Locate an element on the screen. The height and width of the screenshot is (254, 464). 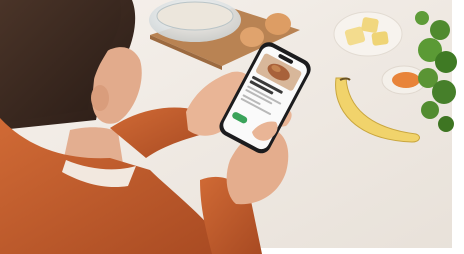
white-border-right is located at coordinates (458, 127).